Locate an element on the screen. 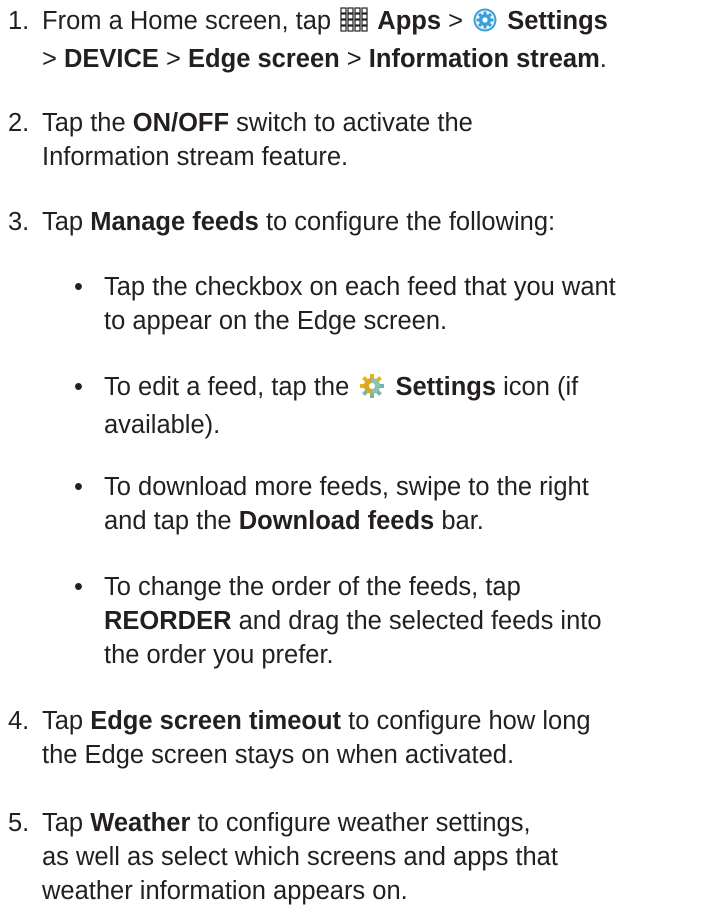  step-number: 5. is located at coordinates (19, 823).